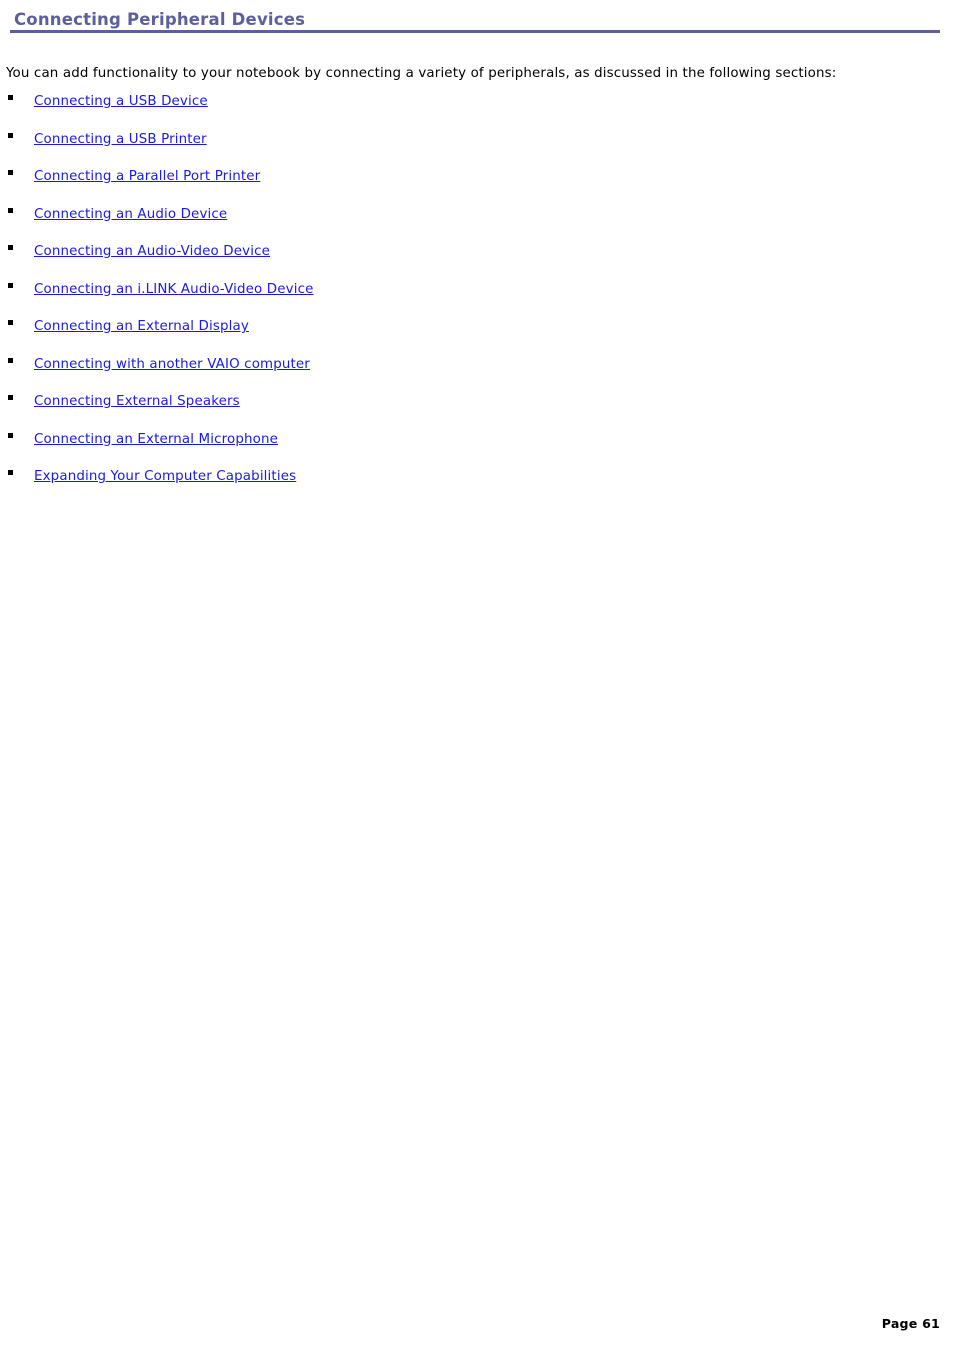  What do you see at coordinates (477, 109) in the screenshot?
I see `list-item: Connecting a USB Device` at bounding box center [477, 109].